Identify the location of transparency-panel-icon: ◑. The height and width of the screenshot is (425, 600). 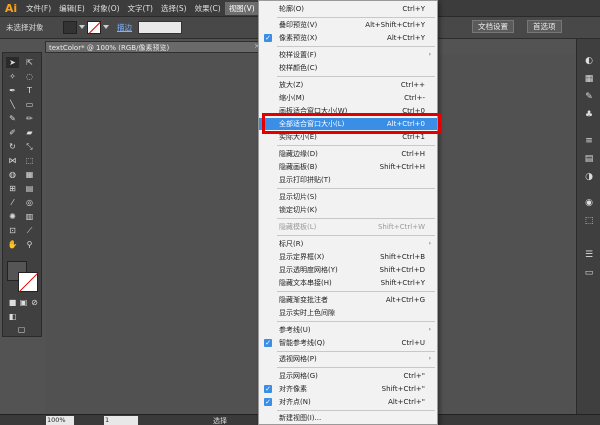
(589, 177).